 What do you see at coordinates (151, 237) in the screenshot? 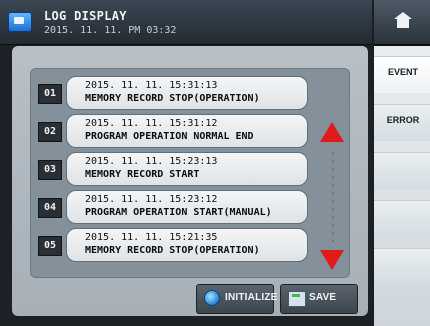
I see `record-datetime: 2015. 11. 11. 15:21:35` at bounding box center [151, 237].